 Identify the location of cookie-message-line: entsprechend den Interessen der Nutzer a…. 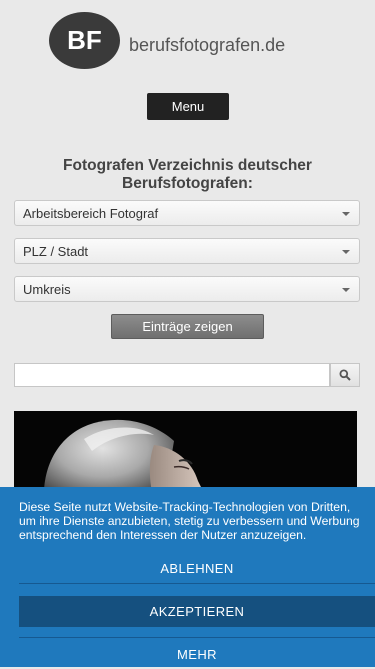
(163, 535).